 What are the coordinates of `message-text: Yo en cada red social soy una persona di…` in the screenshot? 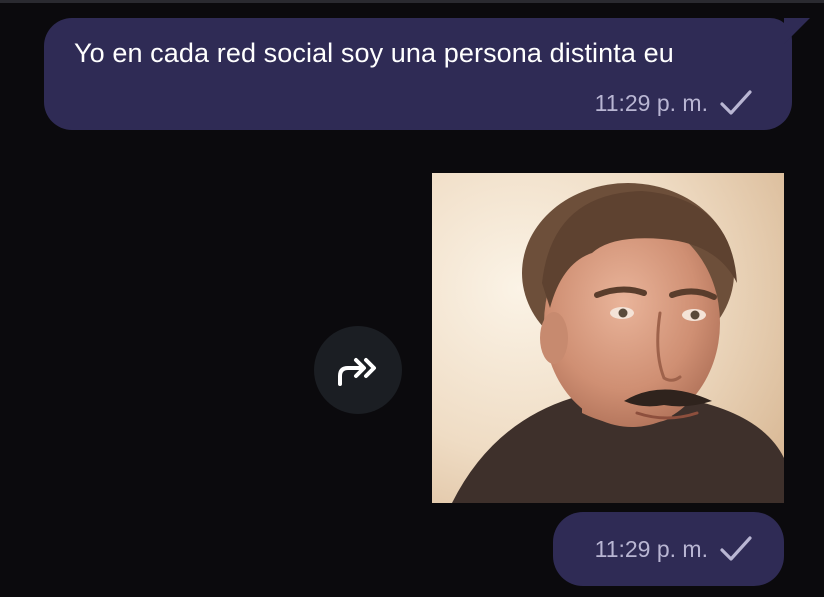 It's located at (374, 53).